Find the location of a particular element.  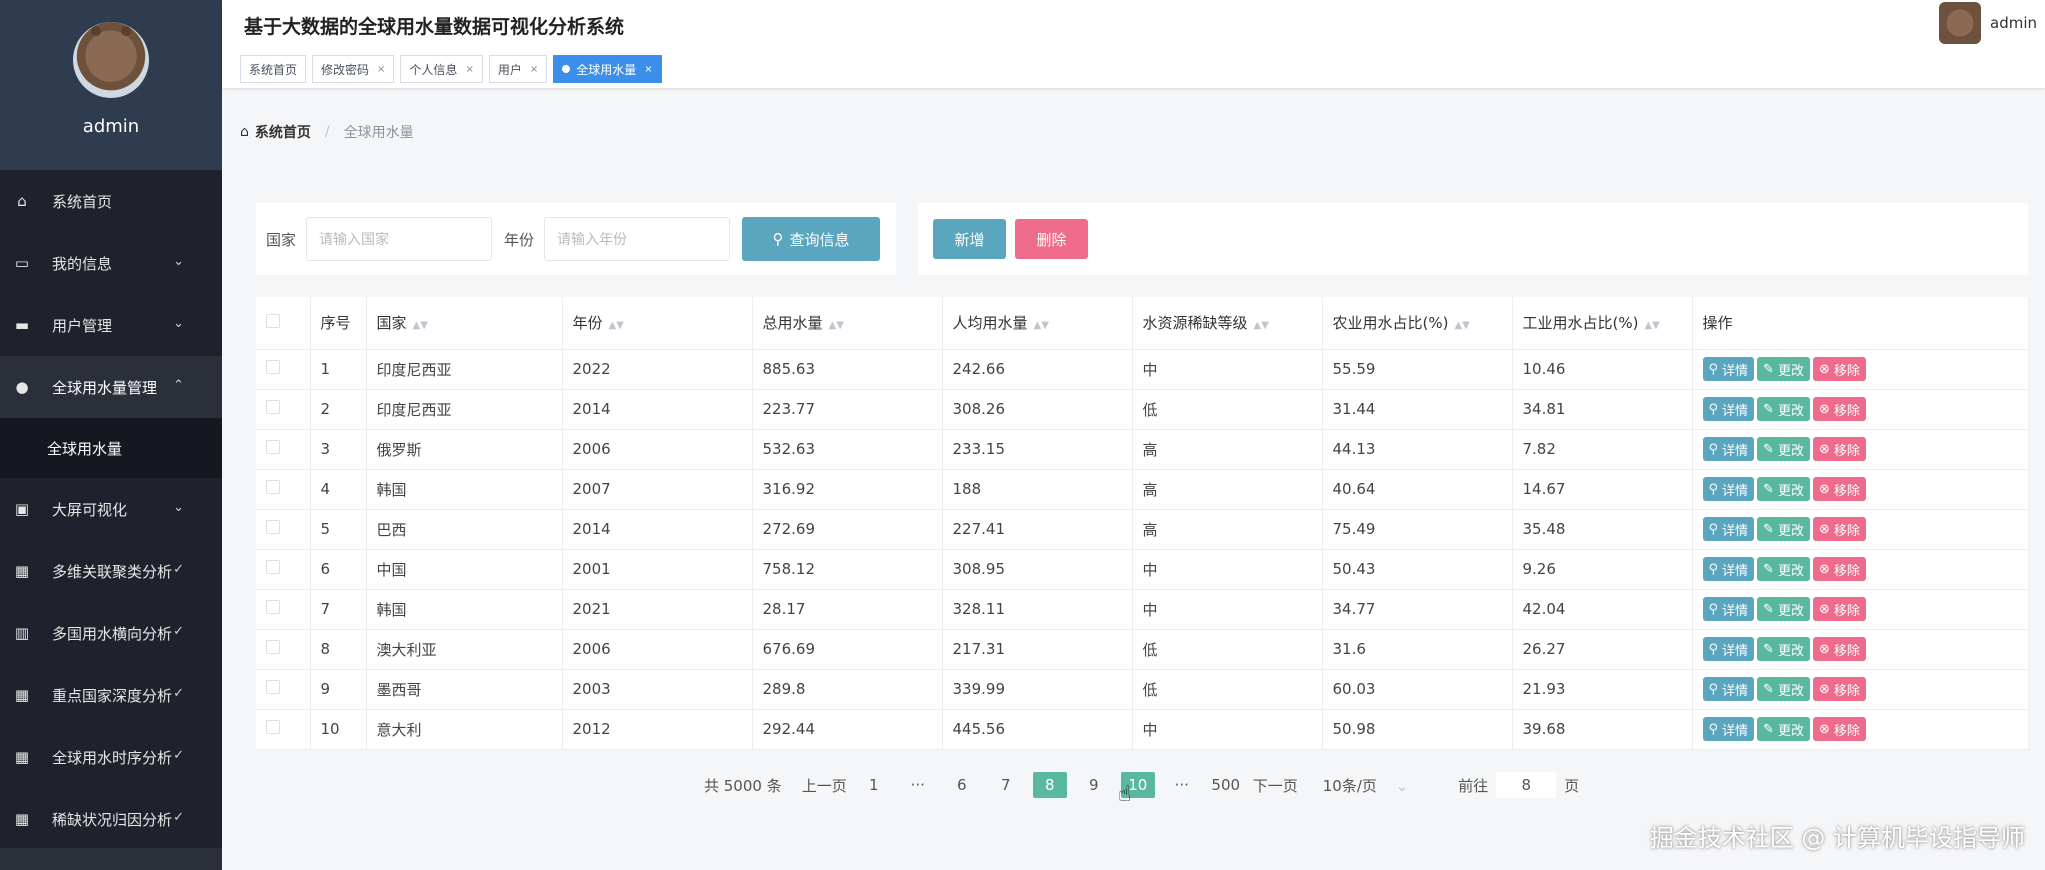

sidebar-item: ● 全球用水量管理 ⌃ is located at coordinates (111, 387).